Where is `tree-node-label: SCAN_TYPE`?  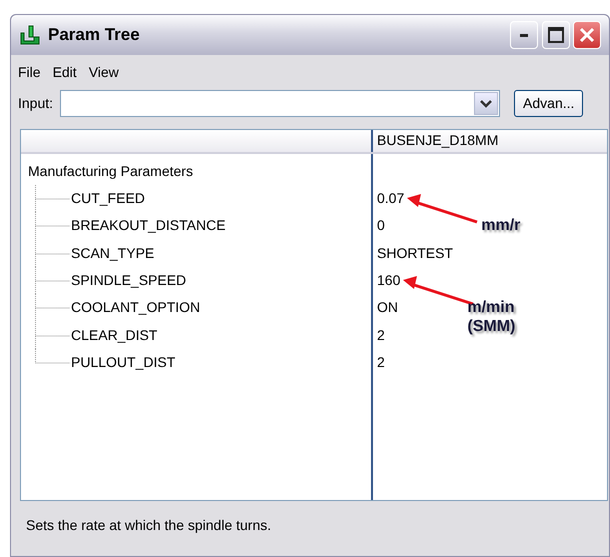 tree-node-label: SCAN_TYPE is located at coordinates (112, 252).